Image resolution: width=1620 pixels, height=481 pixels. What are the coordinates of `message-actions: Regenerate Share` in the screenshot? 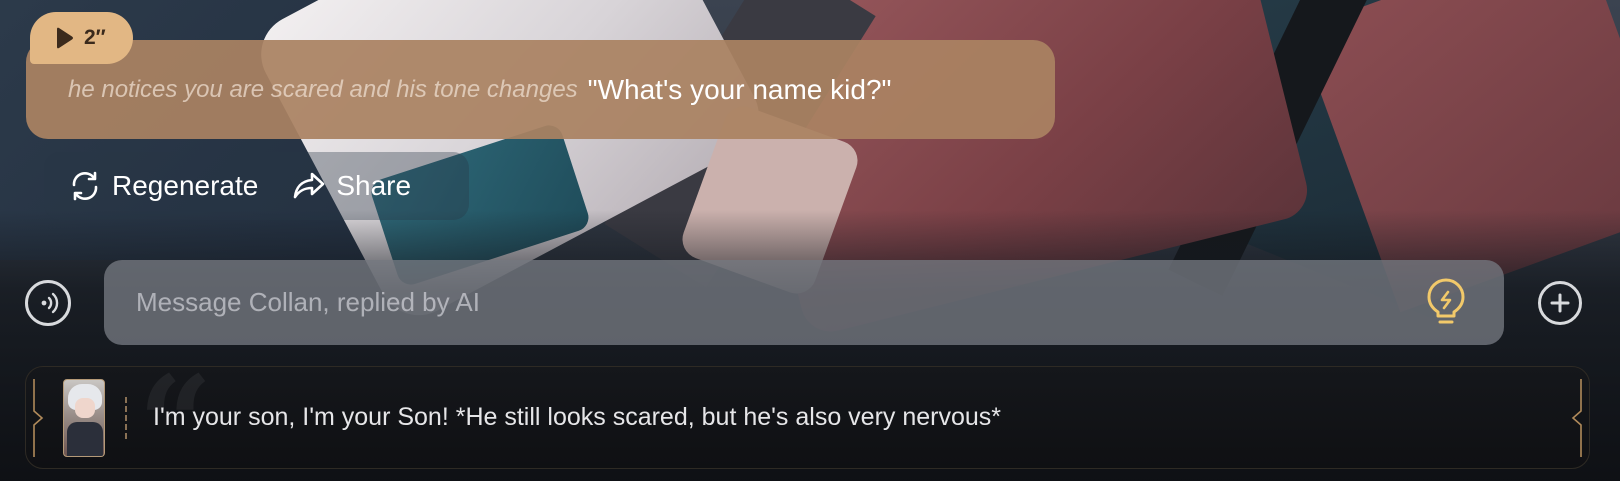 It's located at (256, 186).